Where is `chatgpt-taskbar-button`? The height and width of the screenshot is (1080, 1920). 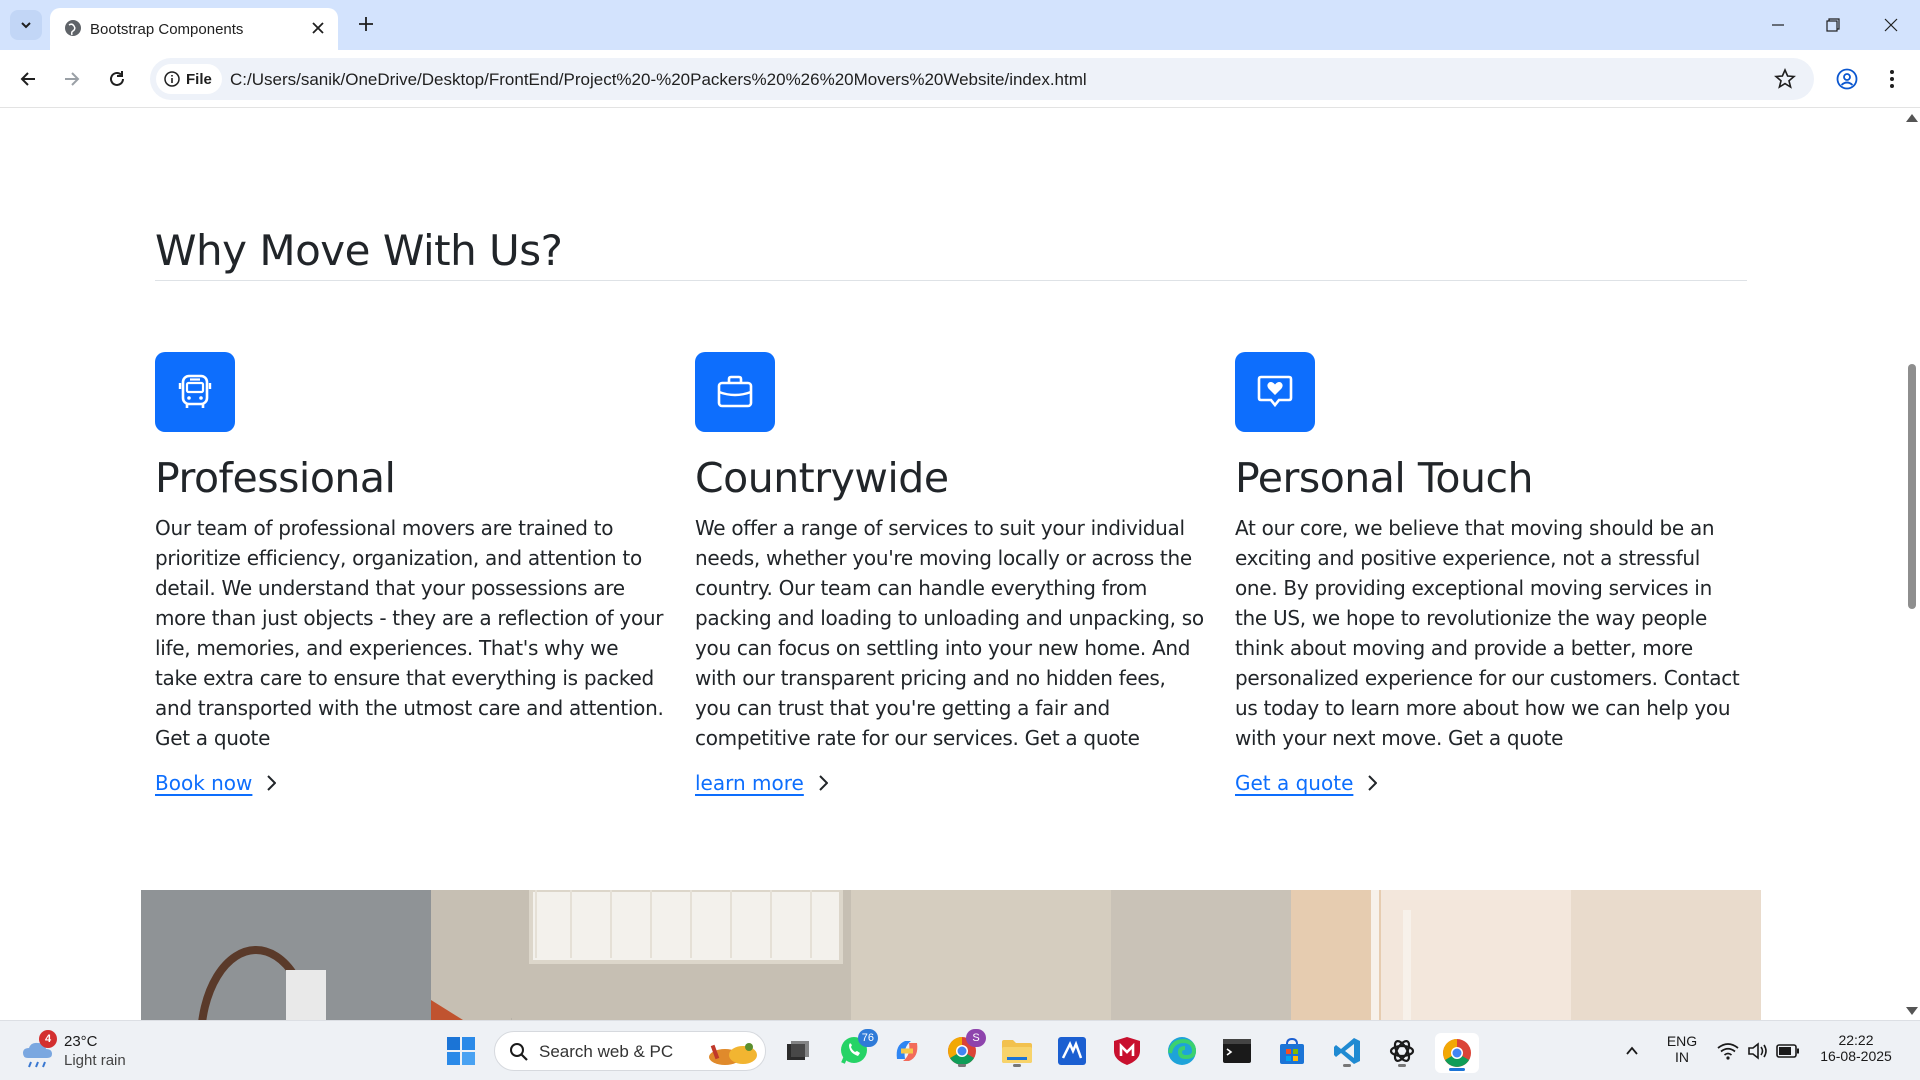 chatgpt-taskbar-button is located at coordinates (1402, 1051).